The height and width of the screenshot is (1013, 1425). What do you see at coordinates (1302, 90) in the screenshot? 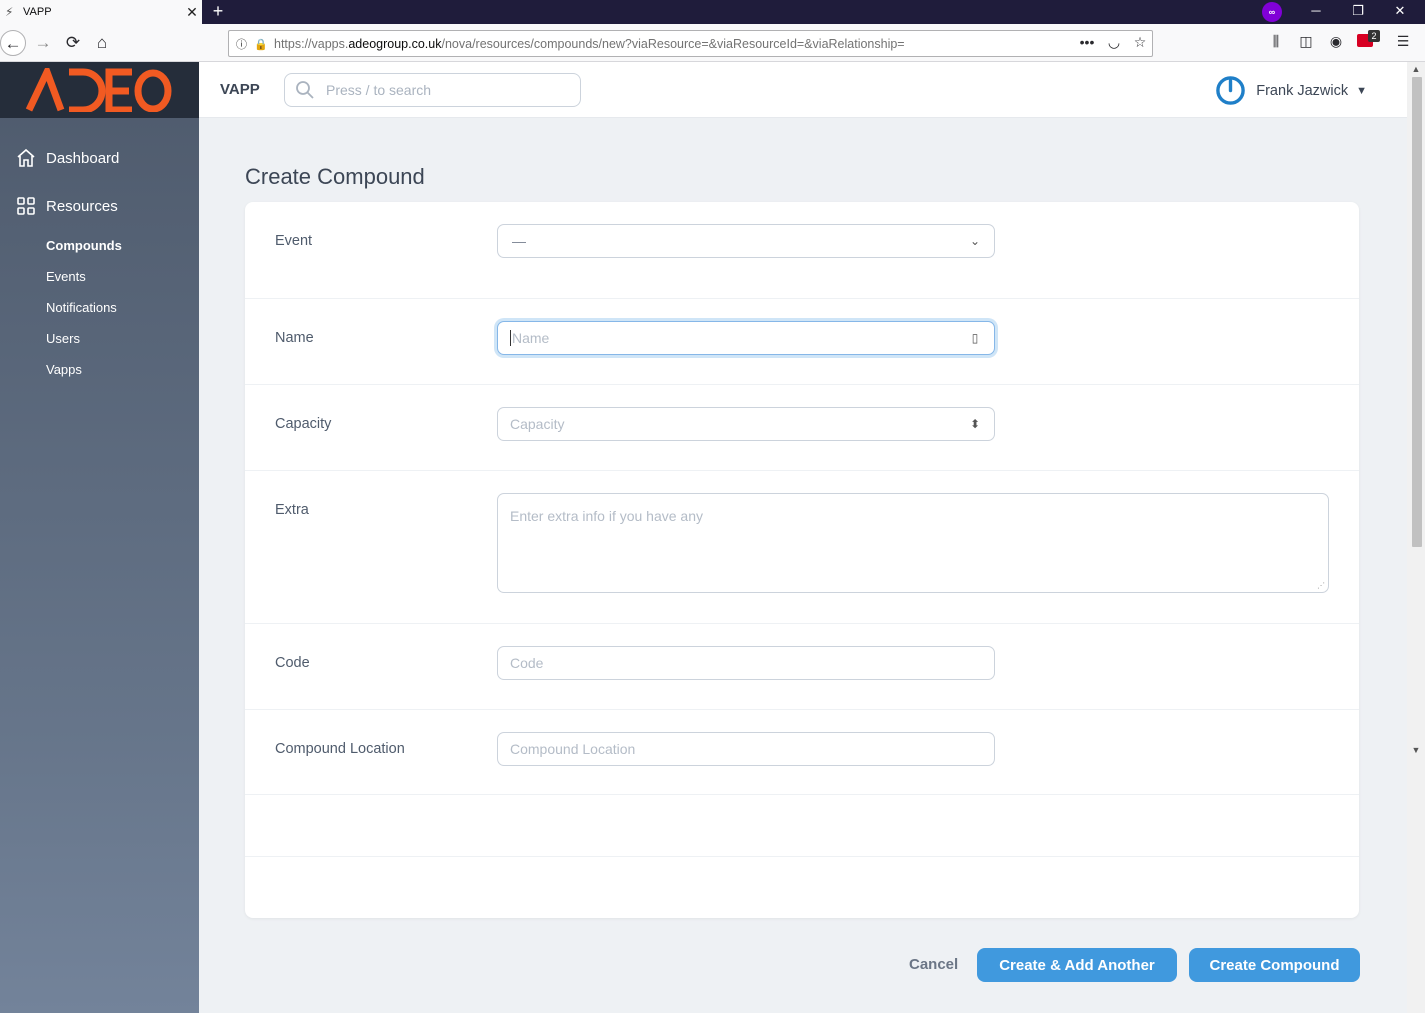
I see `user-name: Frank Jazwick` at bounding box center [1302, 90].